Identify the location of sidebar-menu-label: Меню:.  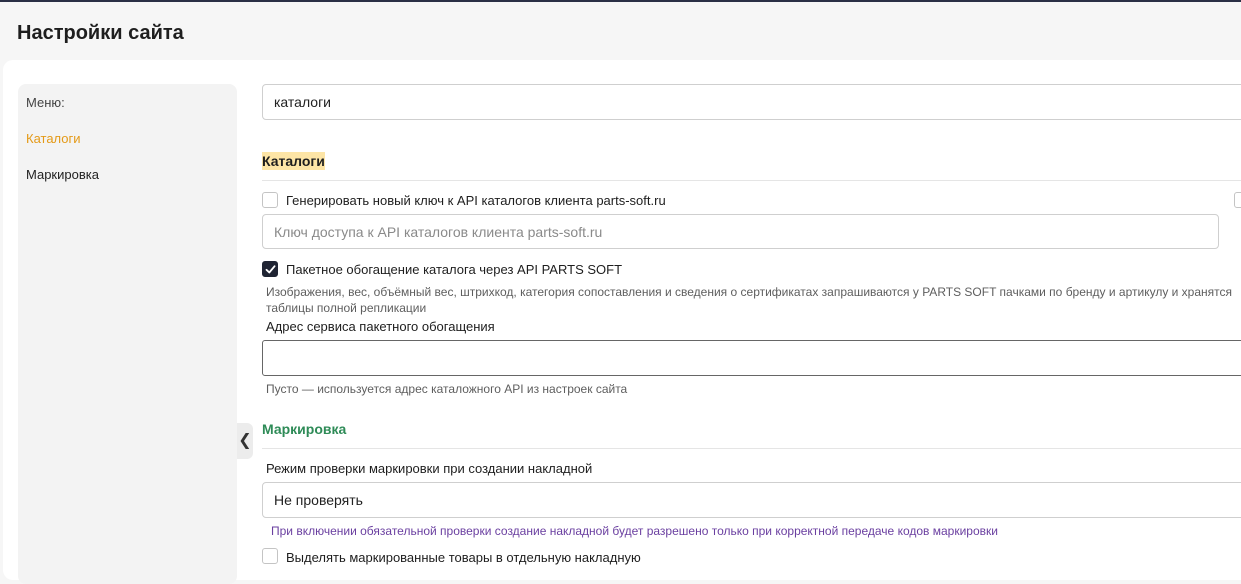
(45, 102).